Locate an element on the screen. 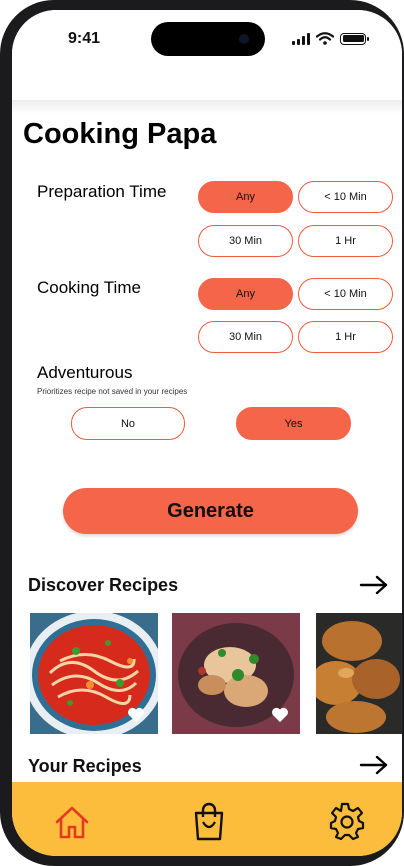 The image size is (404, 866). cook-option-1hr: 1 Hr is located at coordinates (345, 337).